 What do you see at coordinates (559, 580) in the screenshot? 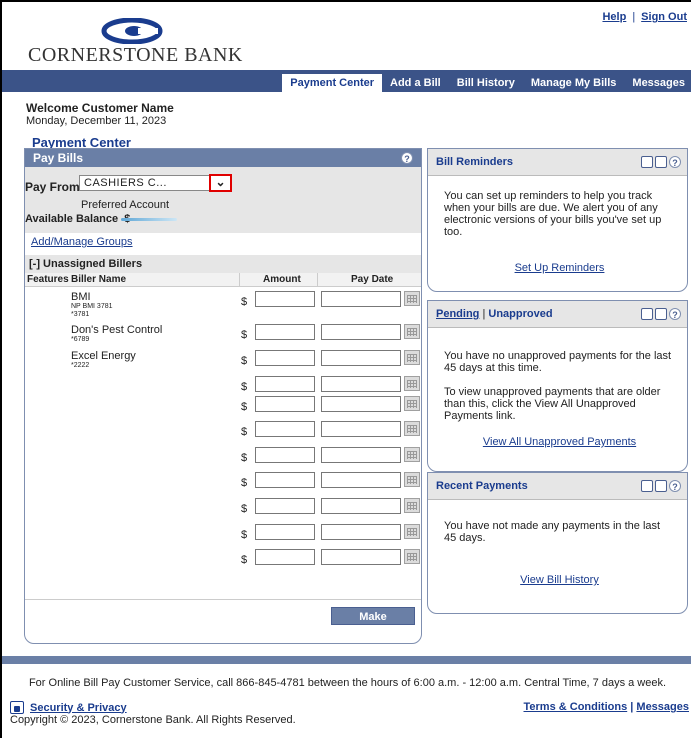
I see `view-bill-history-link: View Bill History` at bounding box center [559, 580].